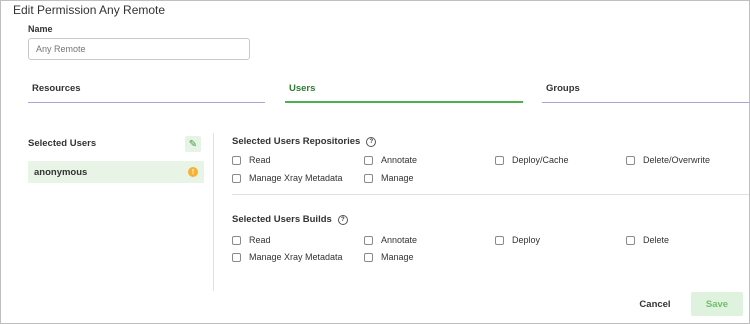 The height and width of the screenshot is (324, 750). I want to click on build-annotate-checkbox: Annotate, so click(390, 240).